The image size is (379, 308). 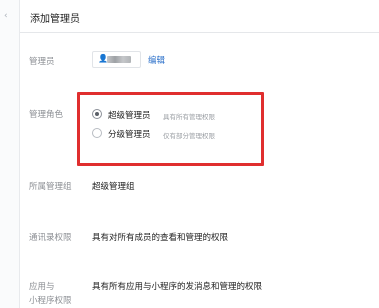 What do you see at coordinates (170, 129) in the screenshot?
I see `highlight-box` at bounding box center [170, 129].